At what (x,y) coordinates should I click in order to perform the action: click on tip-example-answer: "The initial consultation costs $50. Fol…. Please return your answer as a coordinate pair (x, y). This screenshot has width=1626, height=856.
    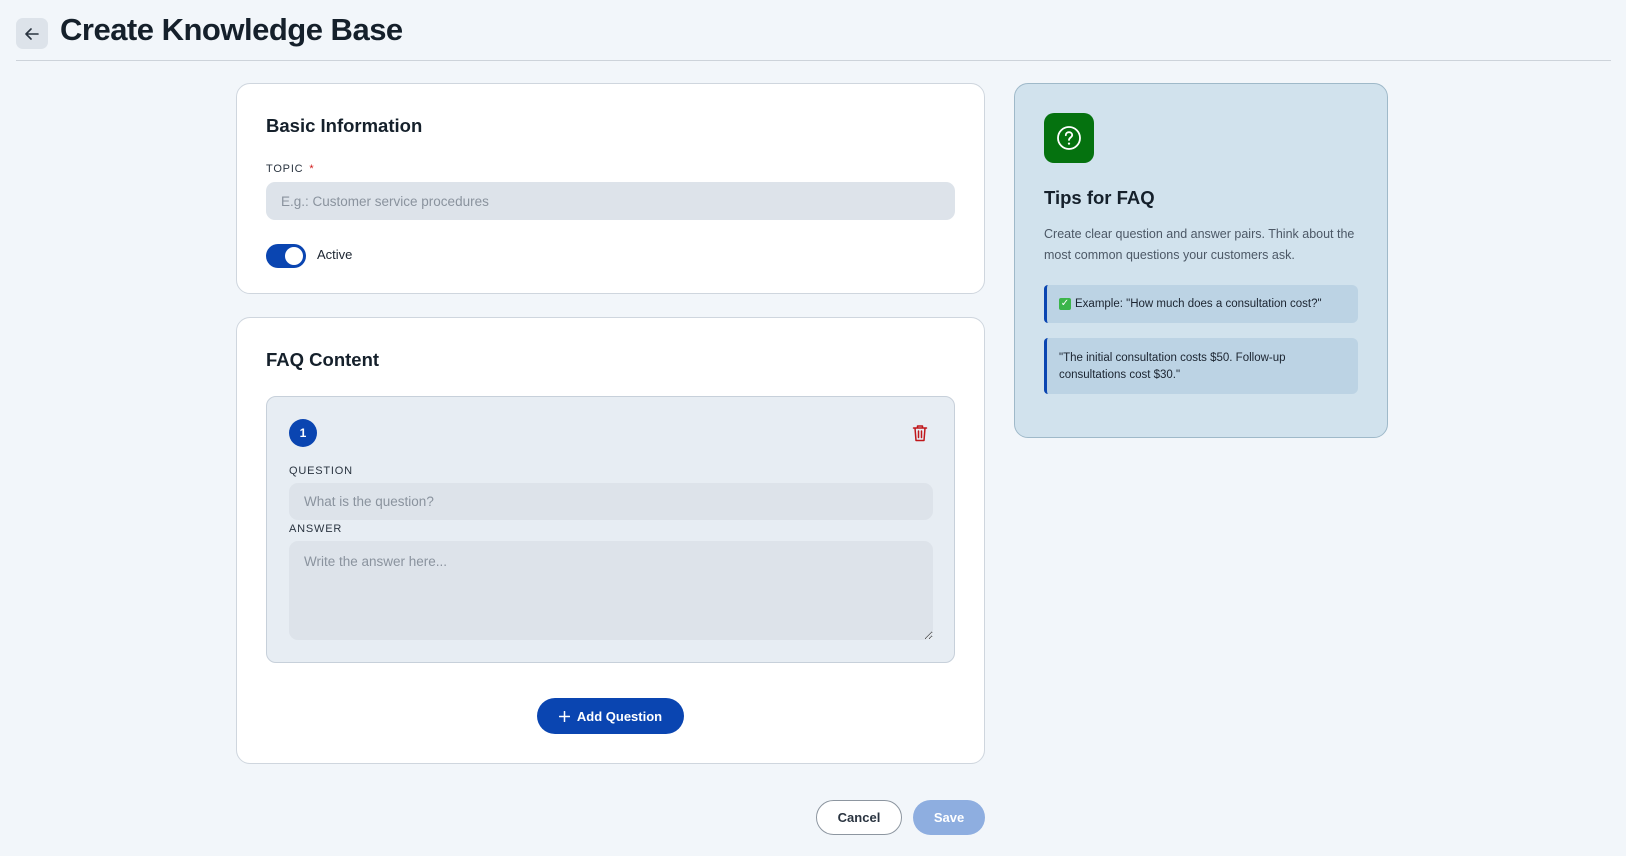
    Looking at the image, I should click on (1201, 366).